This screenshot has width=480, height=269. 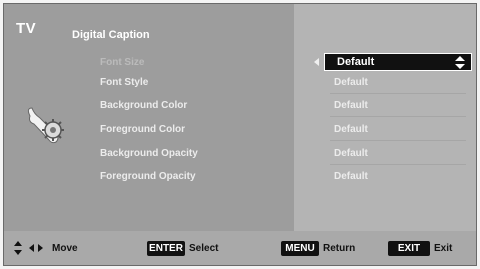 What do you see at coordinates (26, 28) in the screenshot?
I see `source-label: TV` at bounding box center [26, 28].